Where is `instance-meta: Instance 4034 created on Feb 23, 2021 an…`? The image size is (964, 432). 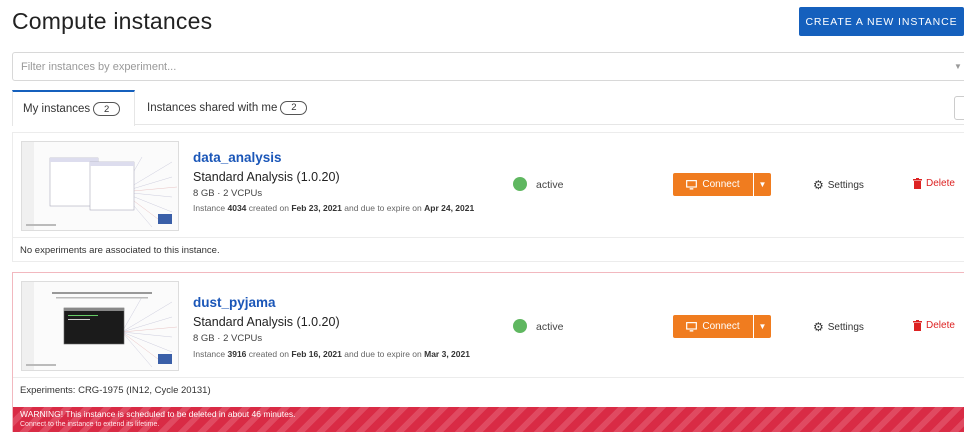
instance-meta: Instance 4034 created on Feb 23, 2021 an… is located at coordinates (334, 208).